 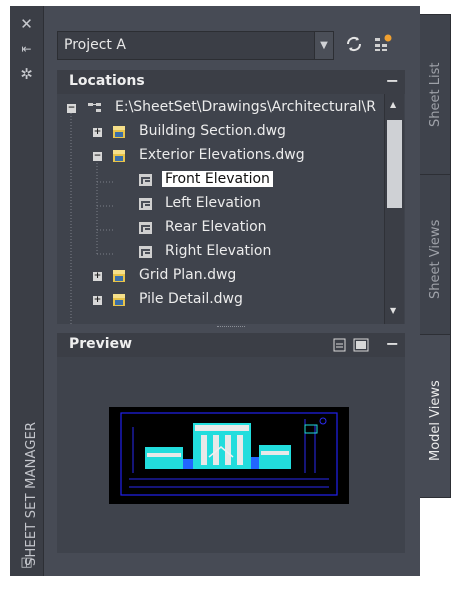 I want to click on tree-item-drawing: + Building Section.dwg, so click(x=231, y=133).